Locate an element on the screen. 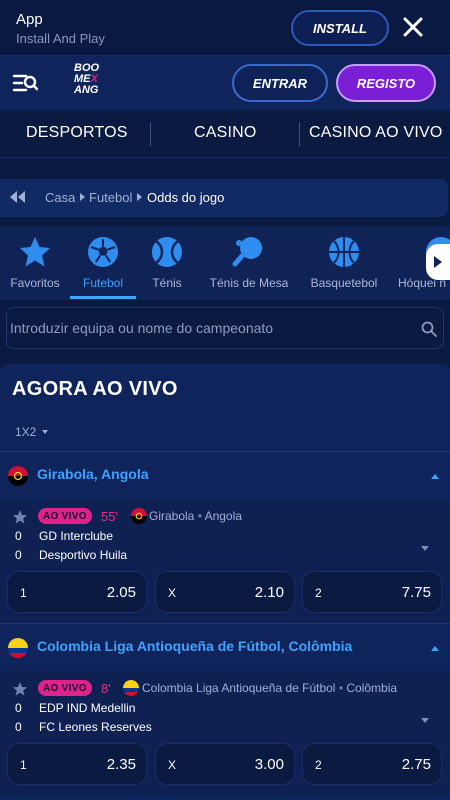  nav-desportos: DESPORTOS is located at coordinates (77, 133).